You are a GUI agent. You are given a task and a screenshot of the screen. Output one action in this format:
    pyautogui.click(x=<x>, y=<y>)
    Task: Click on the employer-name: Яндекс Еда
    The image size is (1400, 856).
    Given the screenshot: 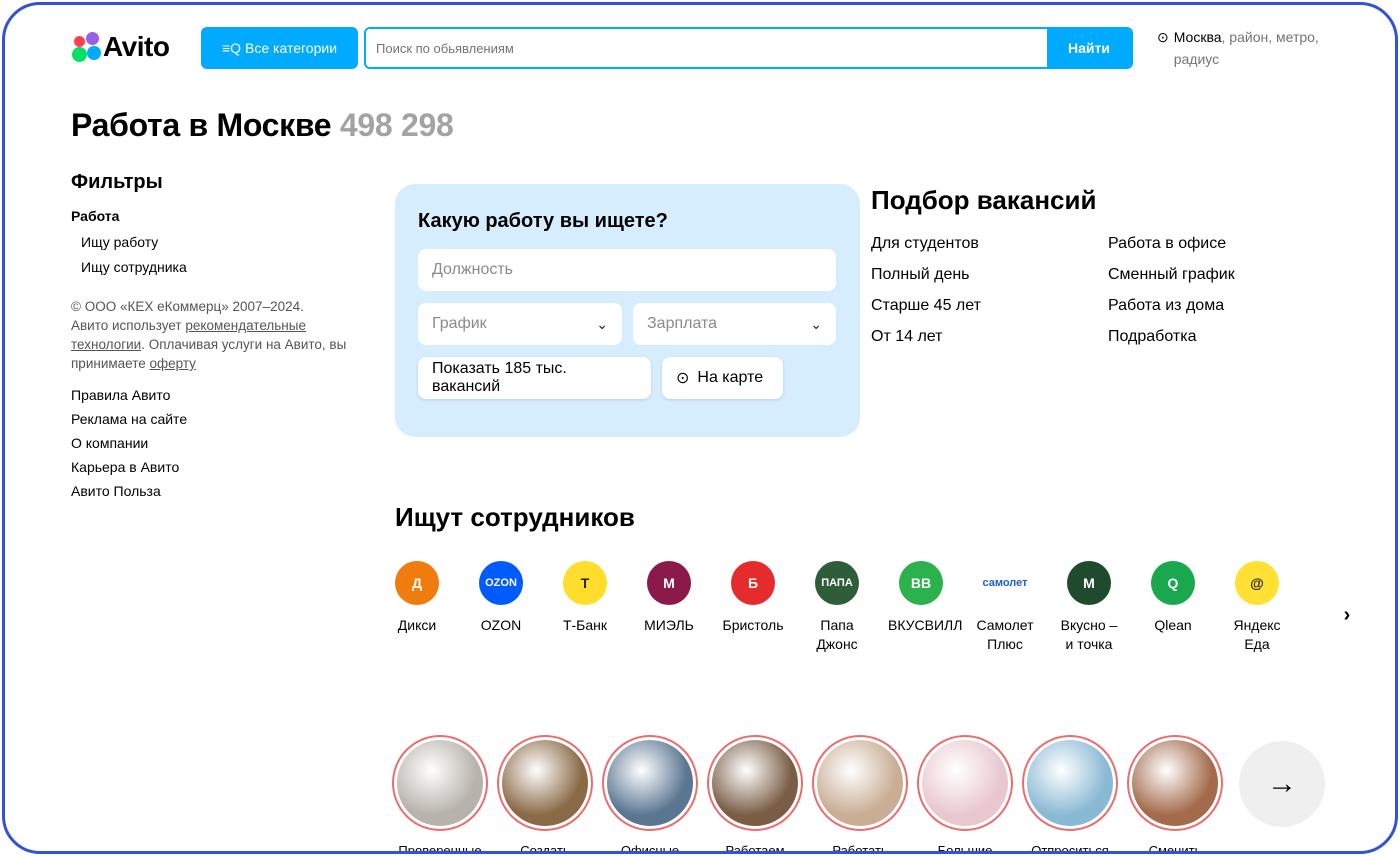 What is the action you would take?
    pyautogui.click(x=1257, y=634)
    